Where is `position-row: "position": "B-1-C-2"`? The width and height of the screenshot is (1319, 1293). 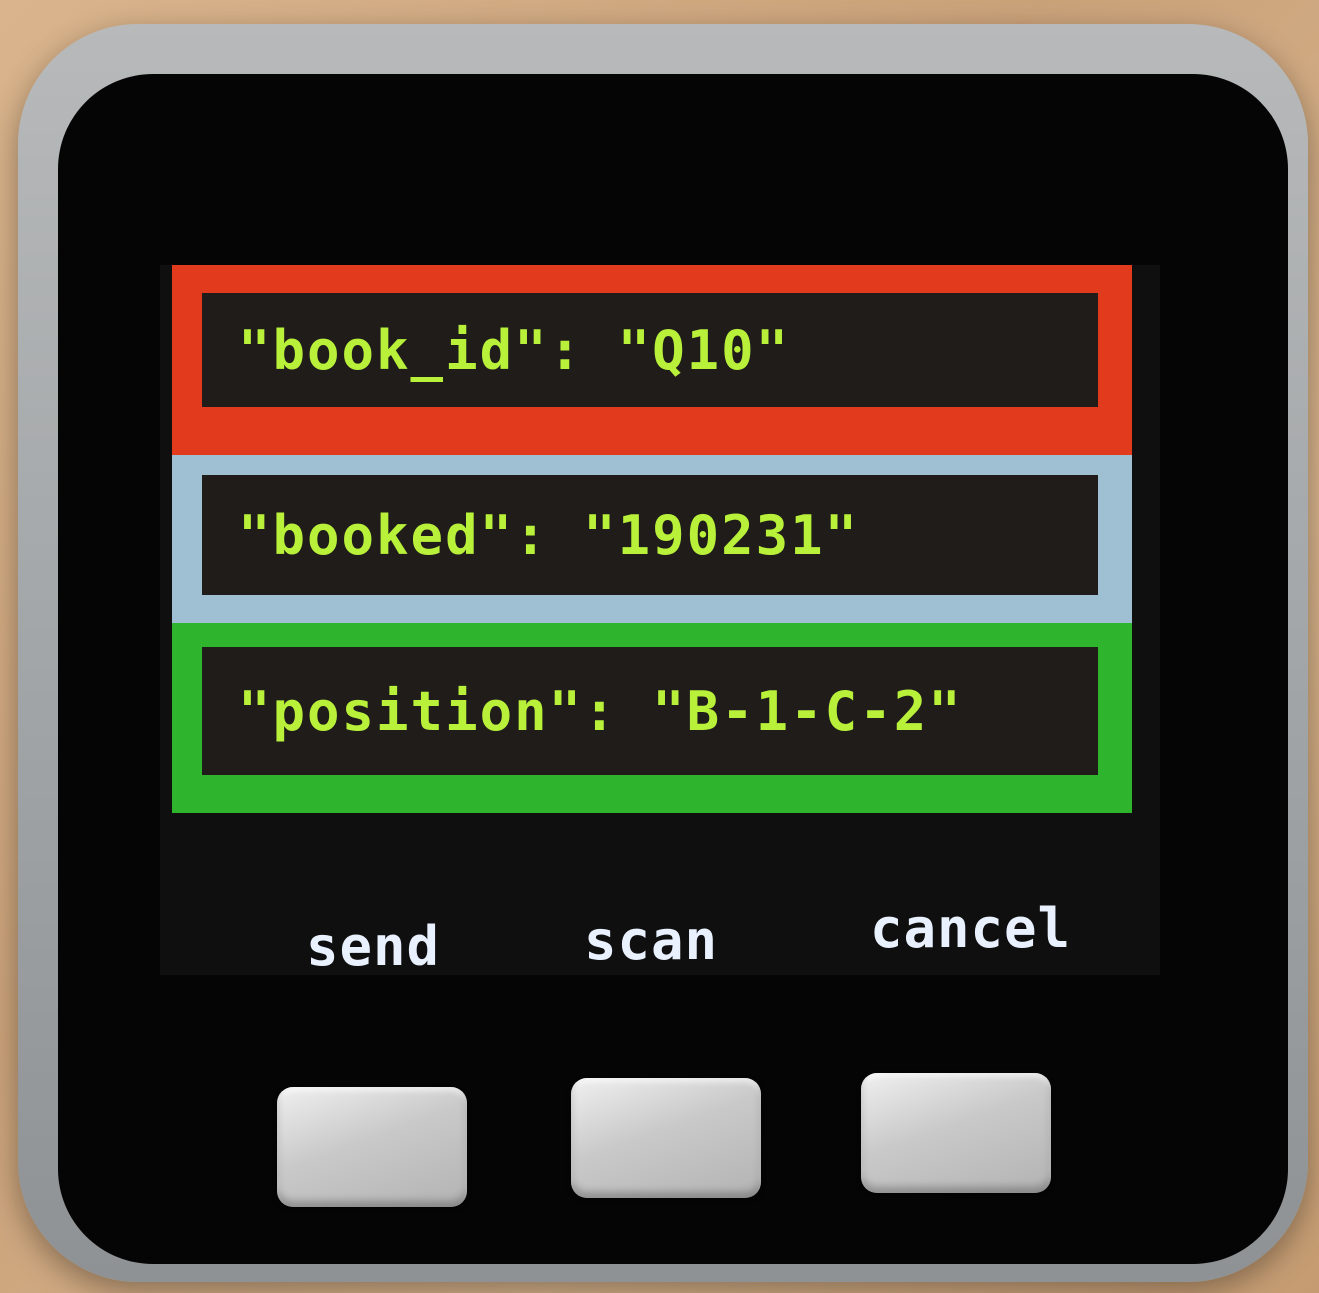
position-row: "position": "B-1-C-2" is located at coordinates (652, 718).